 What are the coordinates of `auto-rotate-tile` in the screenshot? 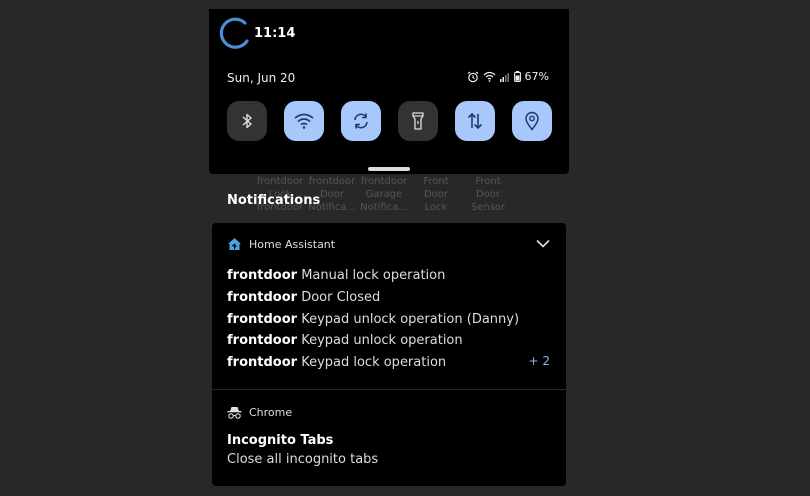 It's located at (361, 121).